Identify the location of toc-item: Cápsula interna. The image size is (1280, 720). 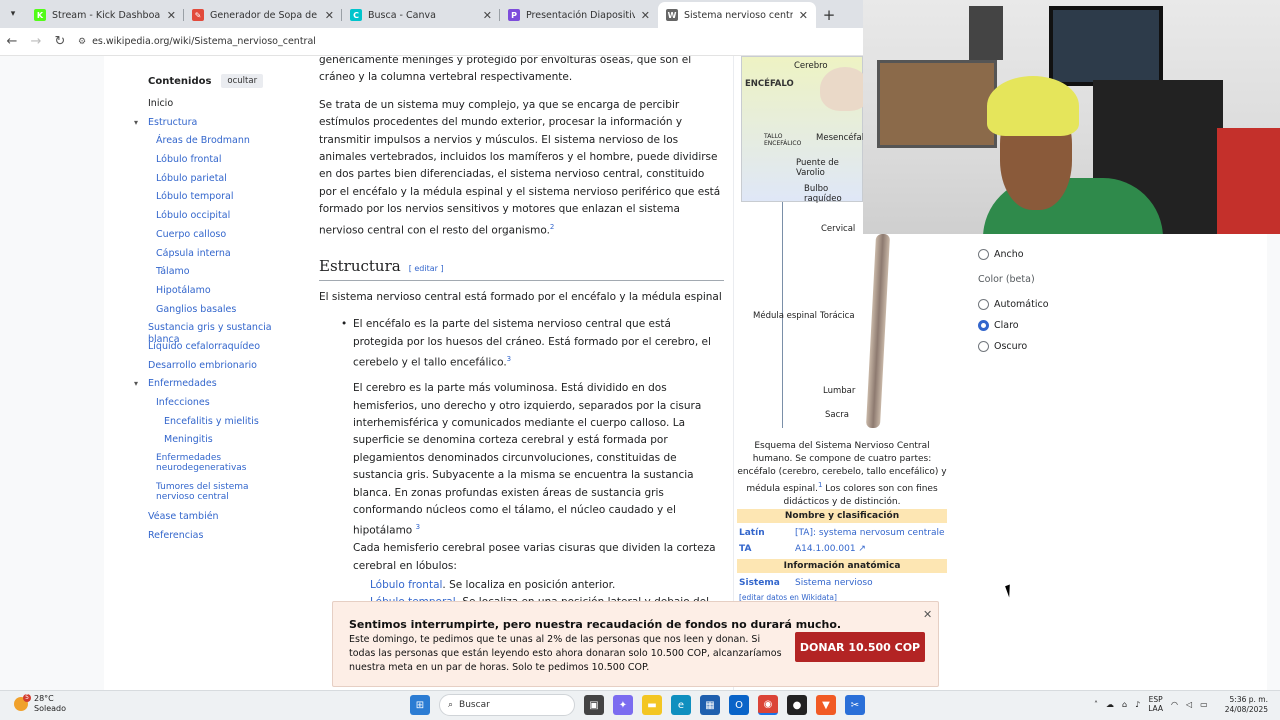
(219, 257).